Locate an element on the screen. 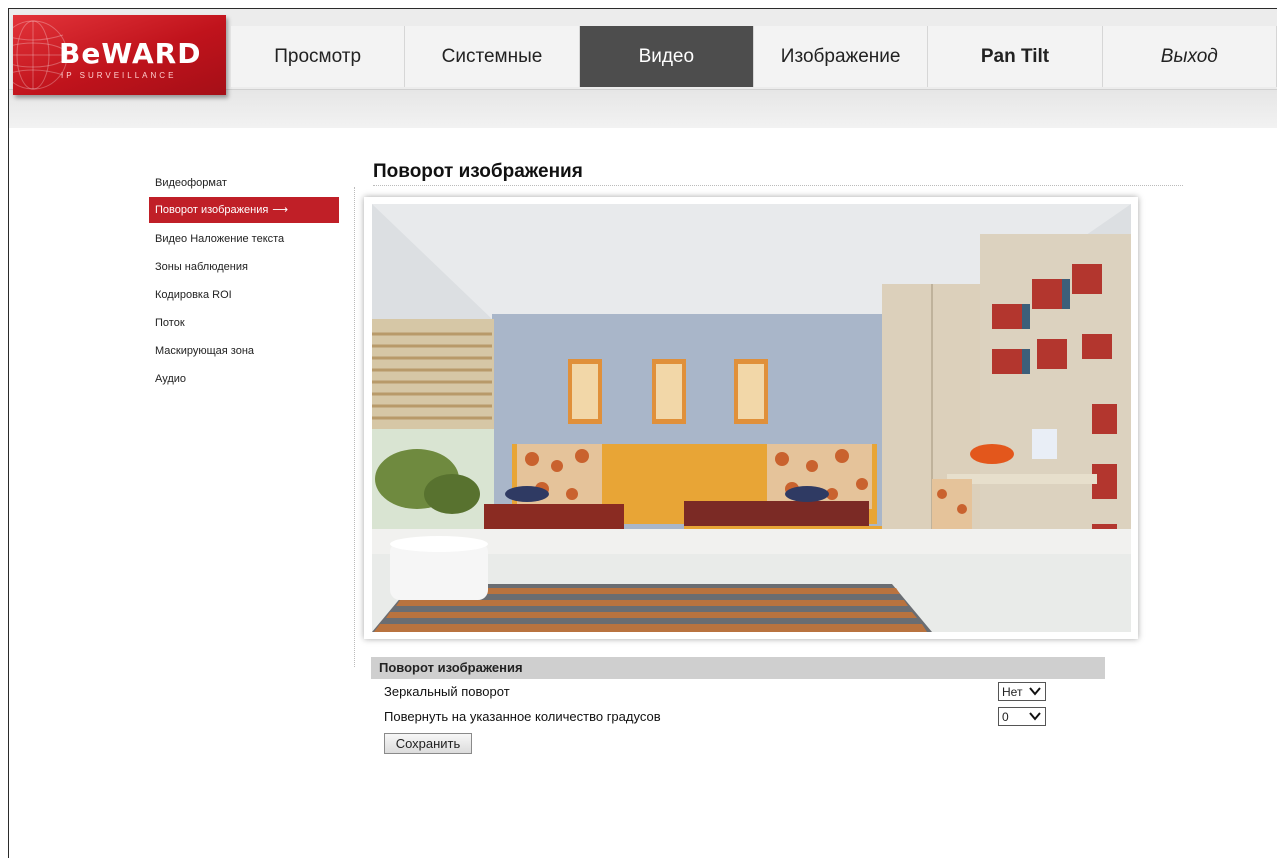  page-title: Поворот изображения is located at coordinates (478, 171).